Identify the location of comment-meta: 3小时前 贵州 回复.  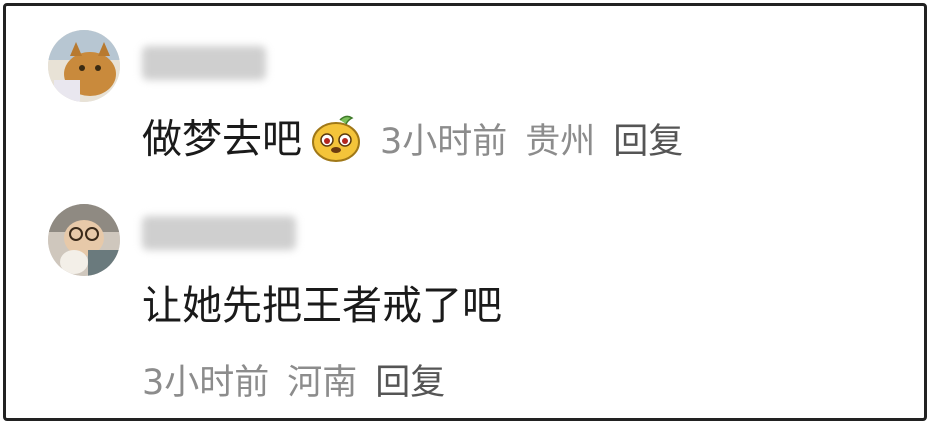
(531, 142).